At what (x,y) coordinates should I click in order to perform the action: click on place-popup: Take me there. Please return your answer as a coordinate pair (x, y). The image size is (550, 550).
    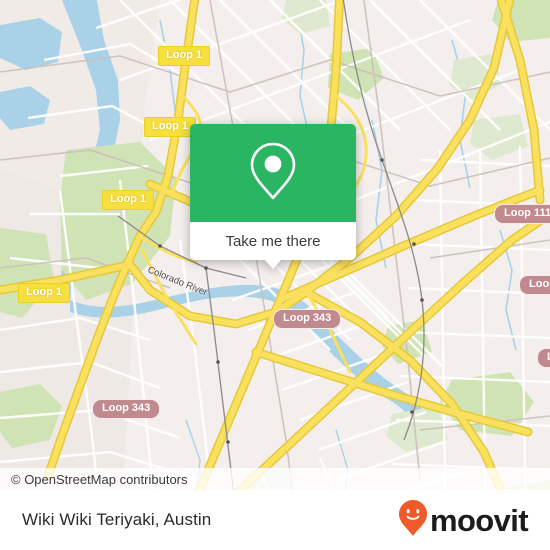
    Looking at the image, I should click on (273, 196).